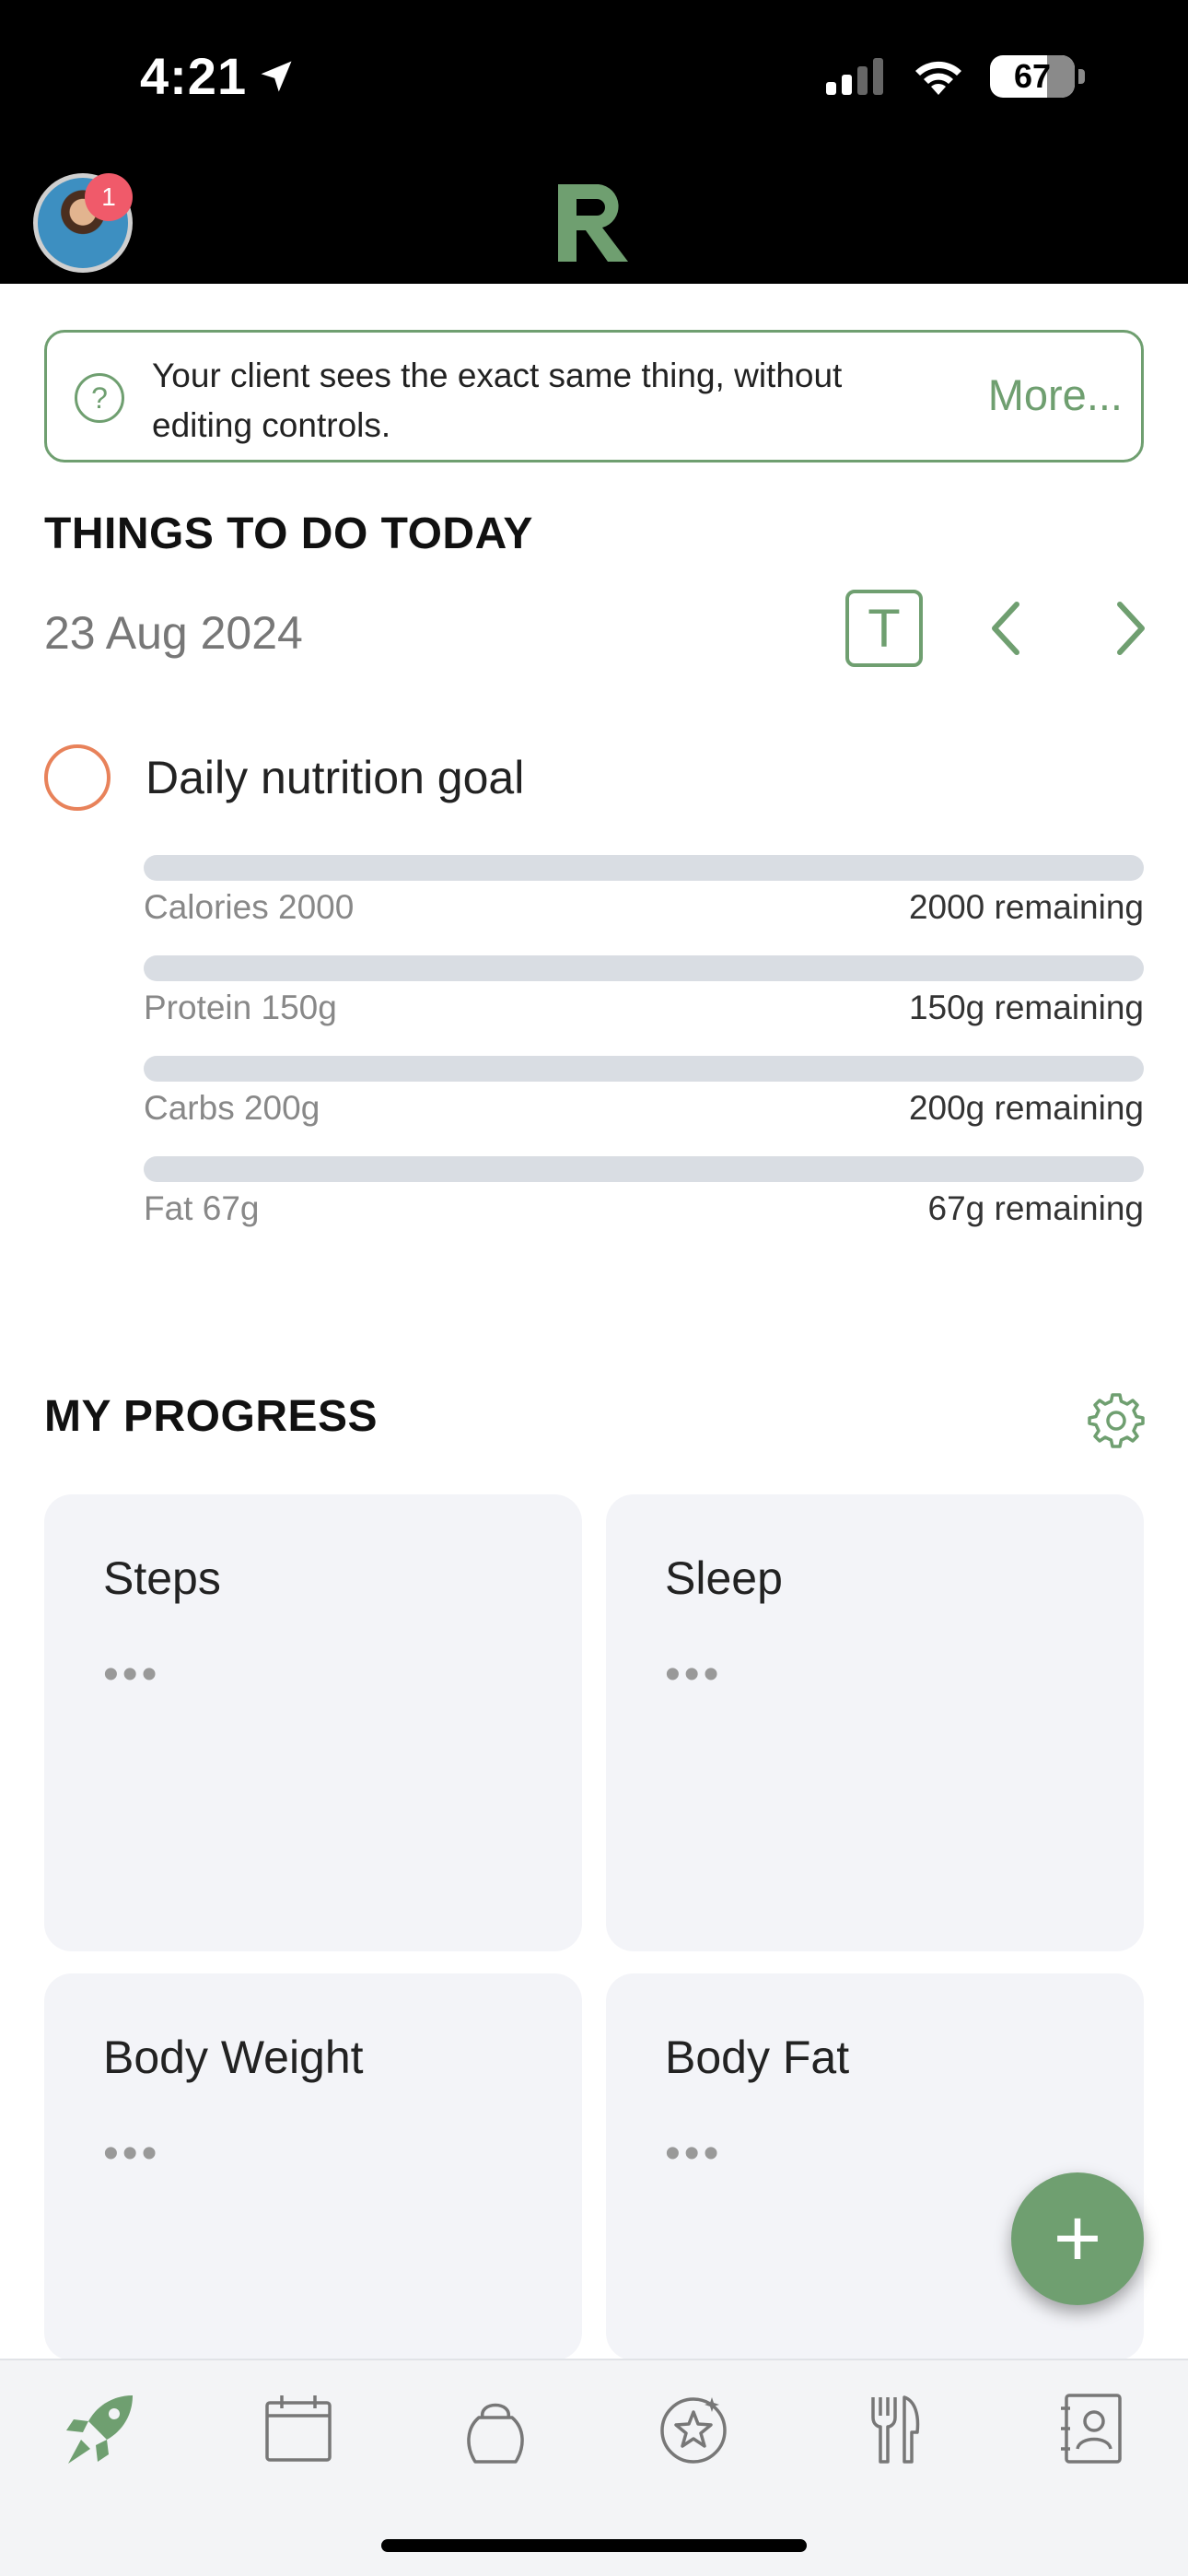 The image size is (1188, 2576). Describe the element at coordinates (162, 1578) in the screenshot. I see `card-title: Steps` at that location.